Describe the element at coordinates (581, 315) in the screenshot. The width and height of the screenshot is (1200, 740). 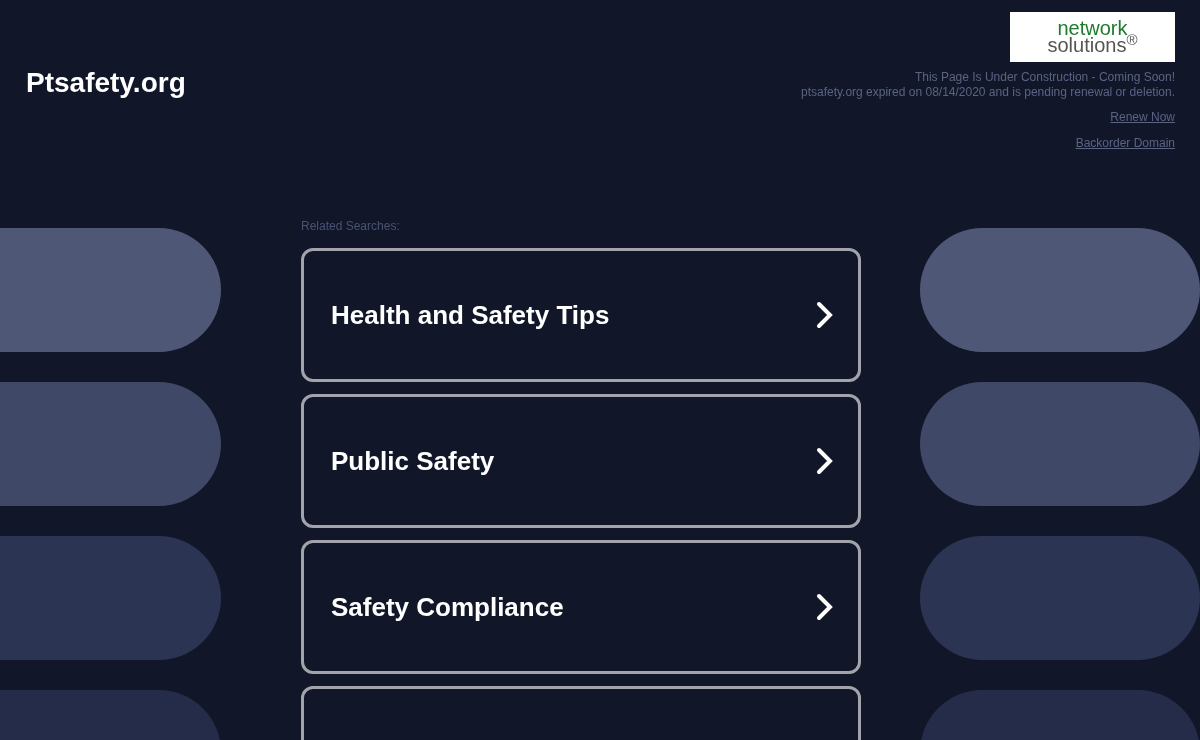
I see `search-result-link: Health and Safety Tips` at that location.